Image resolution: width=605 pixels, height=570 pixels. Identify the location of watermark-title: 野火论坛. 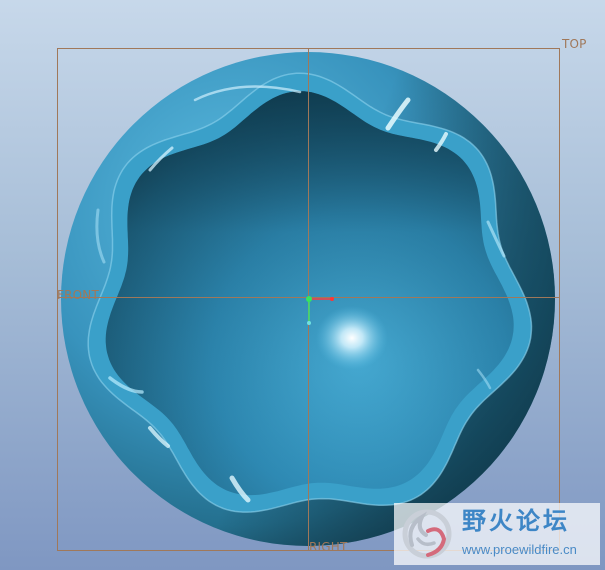
(516, 521).